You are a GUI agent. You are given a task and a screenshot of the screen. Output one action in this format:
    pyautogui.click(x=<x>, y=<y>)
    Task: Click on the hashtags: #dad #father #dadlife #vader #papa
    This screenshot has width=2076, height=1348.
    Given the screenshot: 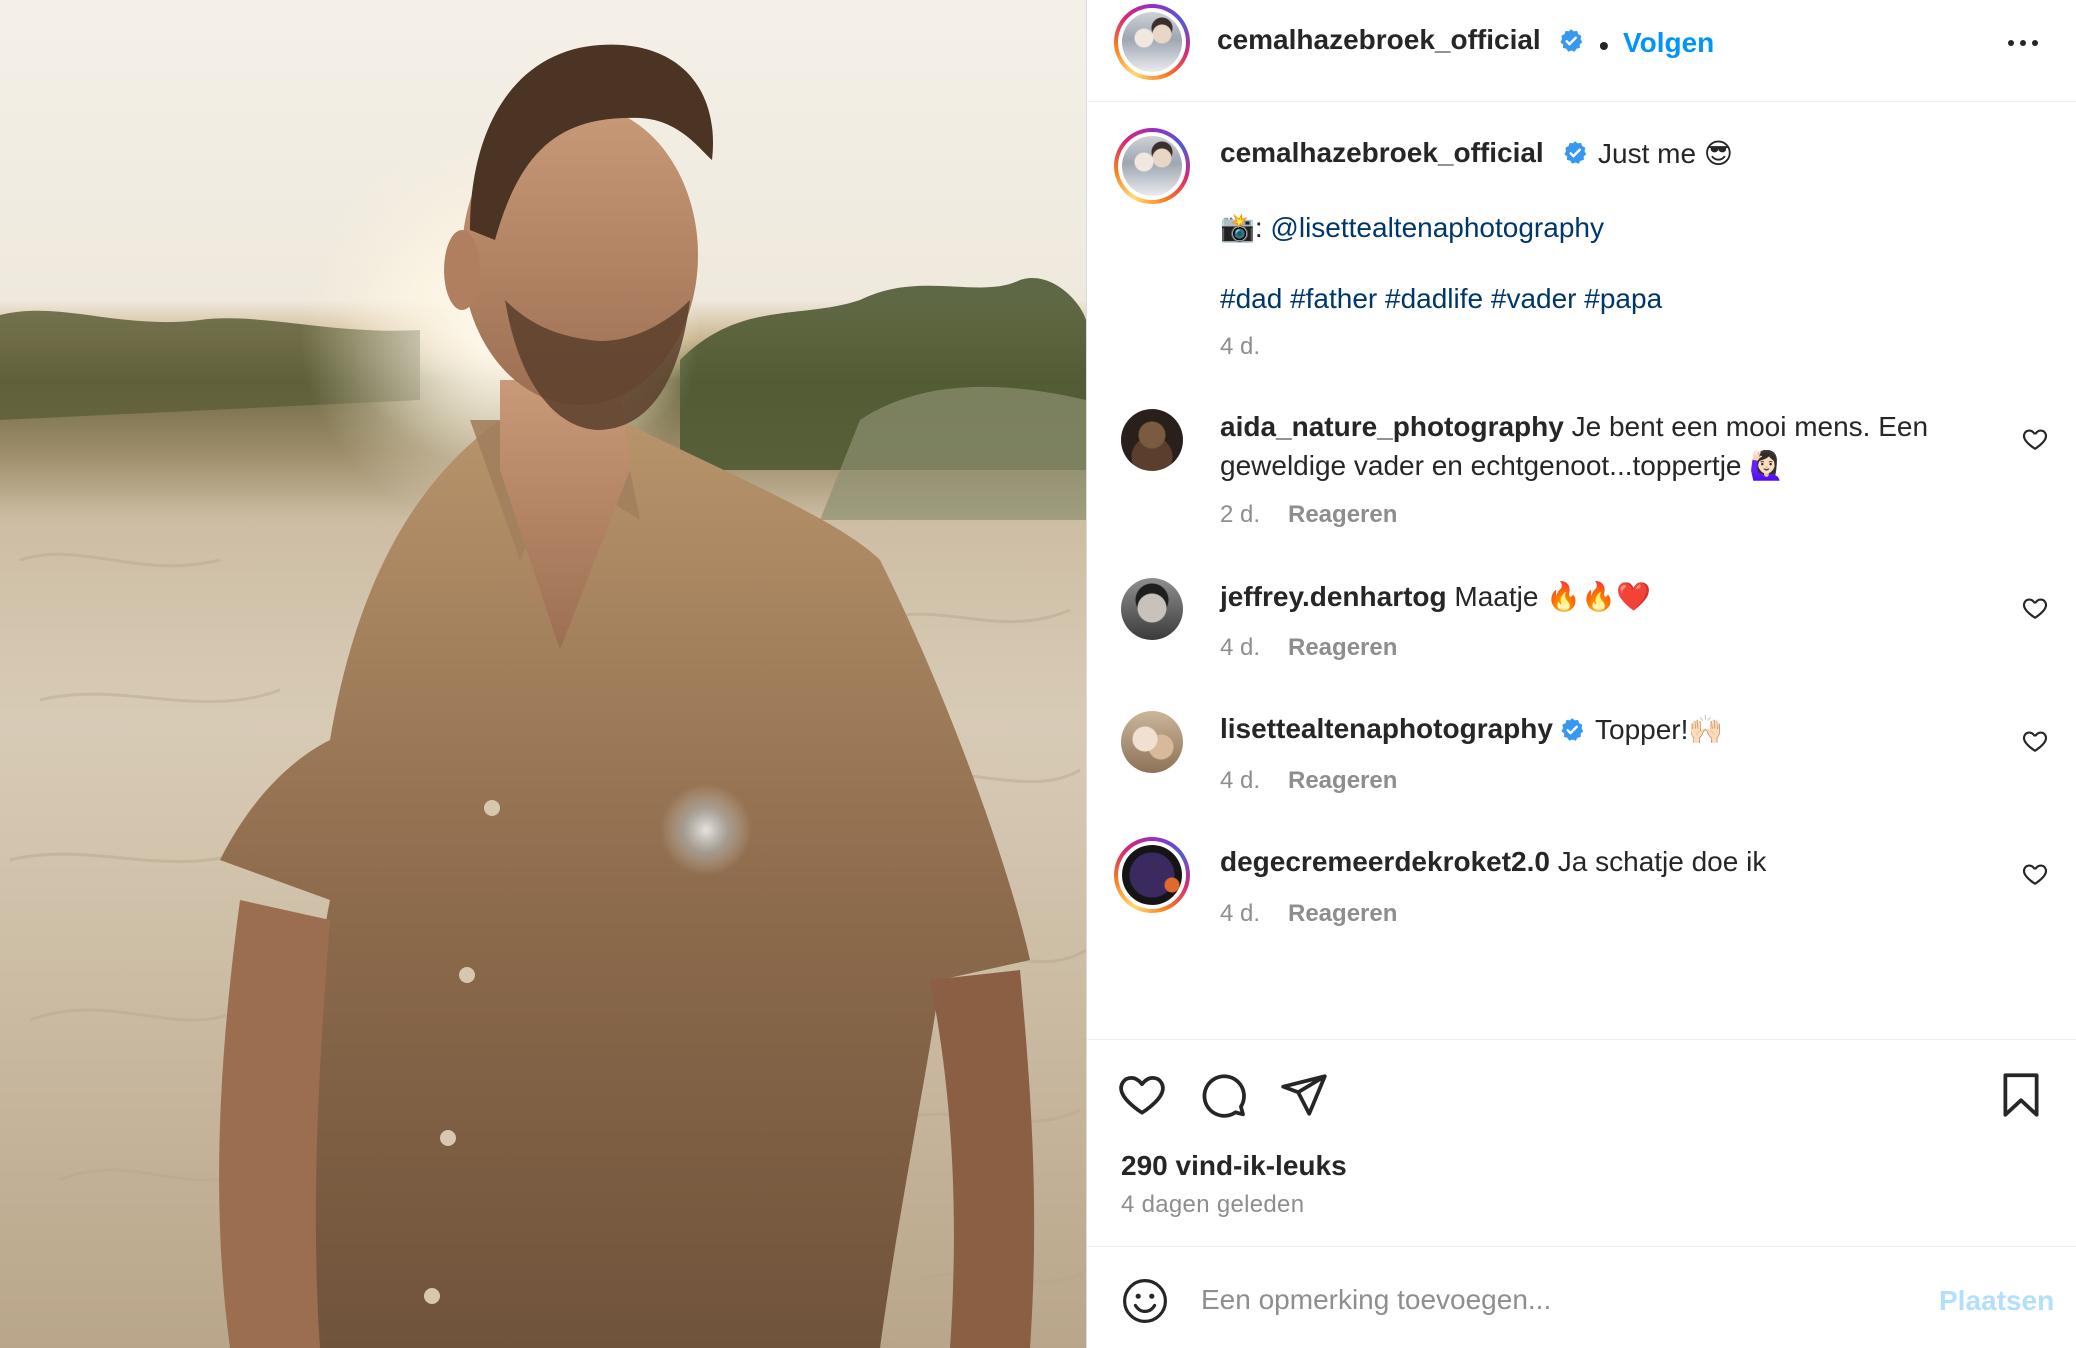 What is the action you would take?
    pyautogui.click(x=1441, y=299)
    